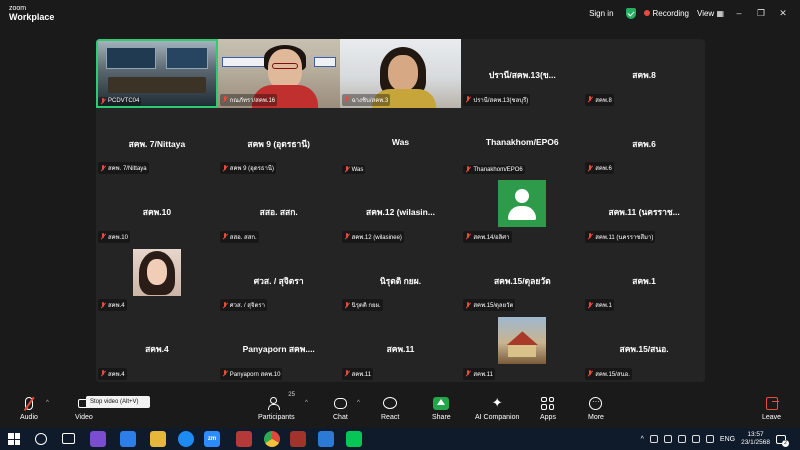 Image resolution: width=800 pixels, height=450 pixels. I want to click on chat-options-caret-icon: ^, so click(358, 403).